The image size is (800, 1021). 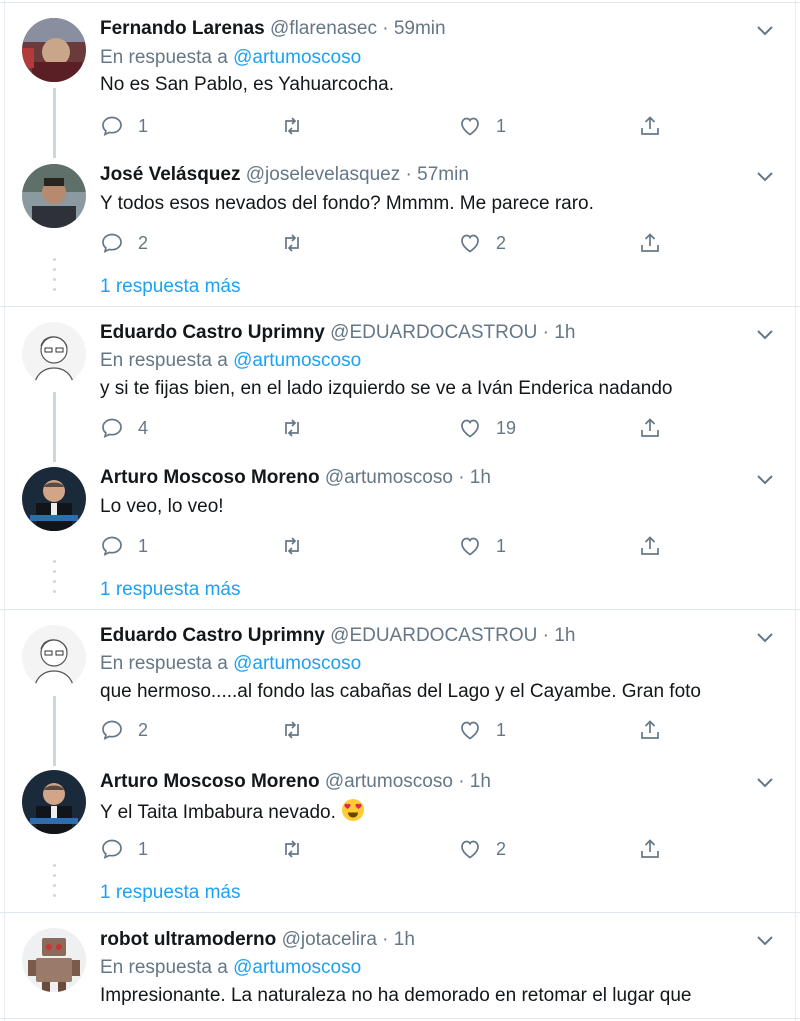 I want to click on user-handle: @joselevelasquez, so click(x=323, y=174).